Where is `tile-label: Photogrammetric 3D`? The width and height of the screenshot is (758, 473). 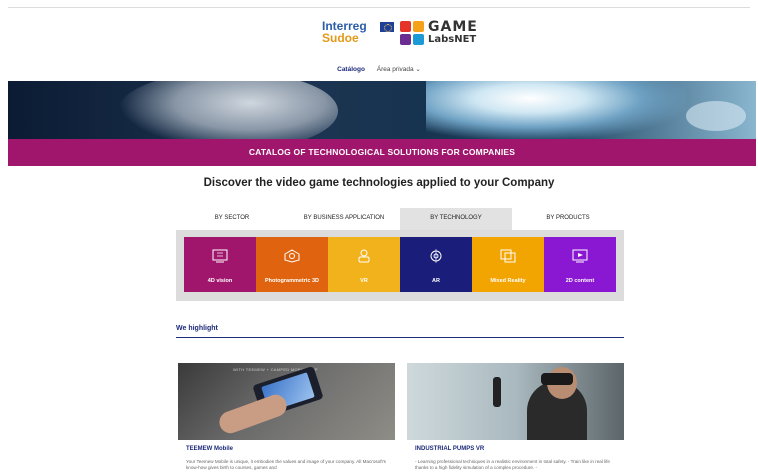 tile-label: Photogrammetric 3D is located at coordinates (292, 281).